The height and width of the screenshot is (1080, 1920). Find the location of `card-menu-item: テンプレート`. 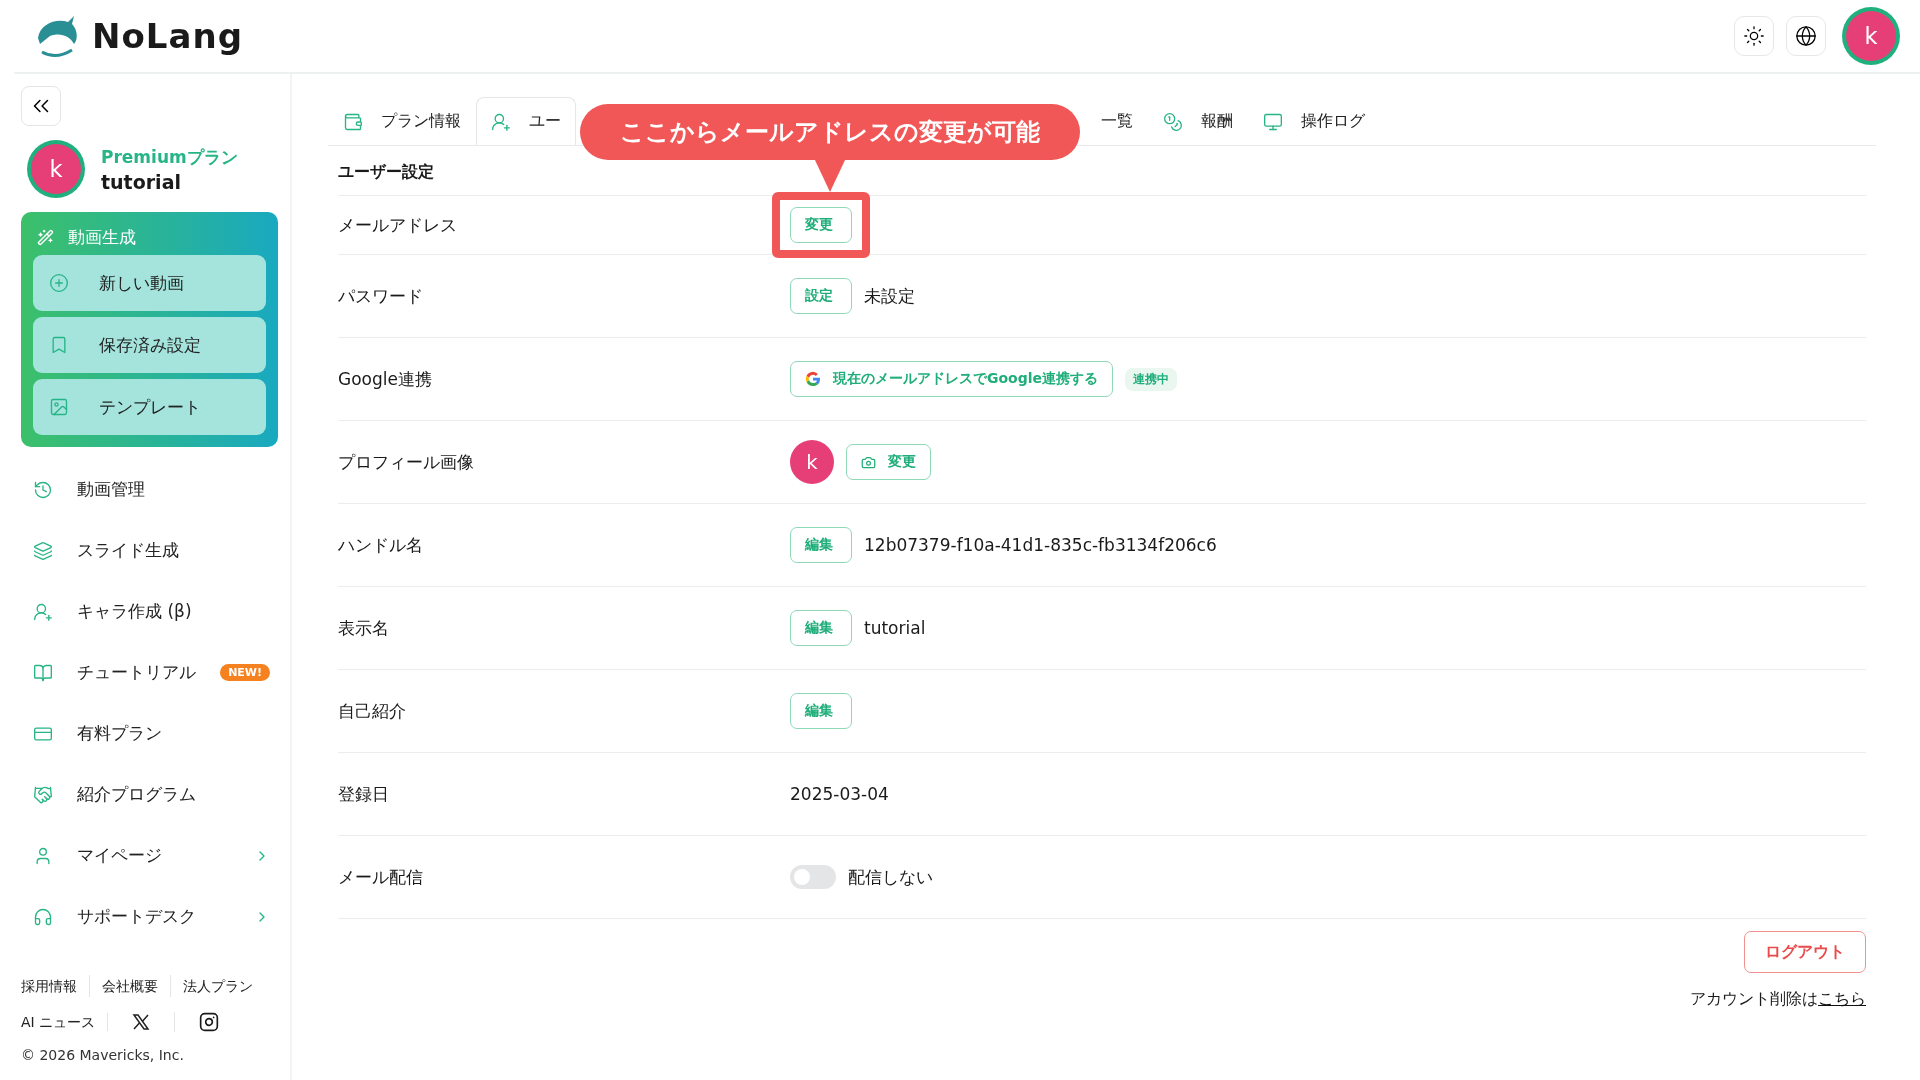

card-menu-item: テンプレート is located at coordinates (149, 407).